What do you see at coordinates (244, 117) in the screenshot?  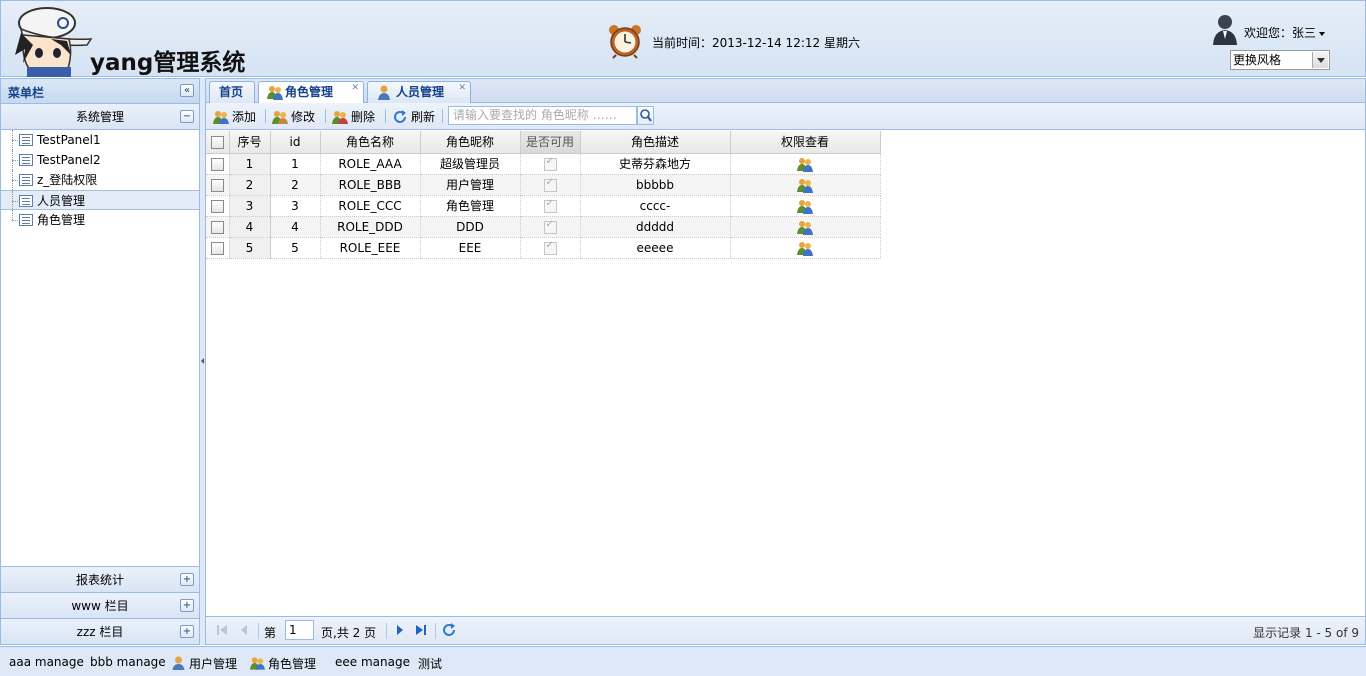 I see `add-label: 添加` at bounding box center [244, 117].